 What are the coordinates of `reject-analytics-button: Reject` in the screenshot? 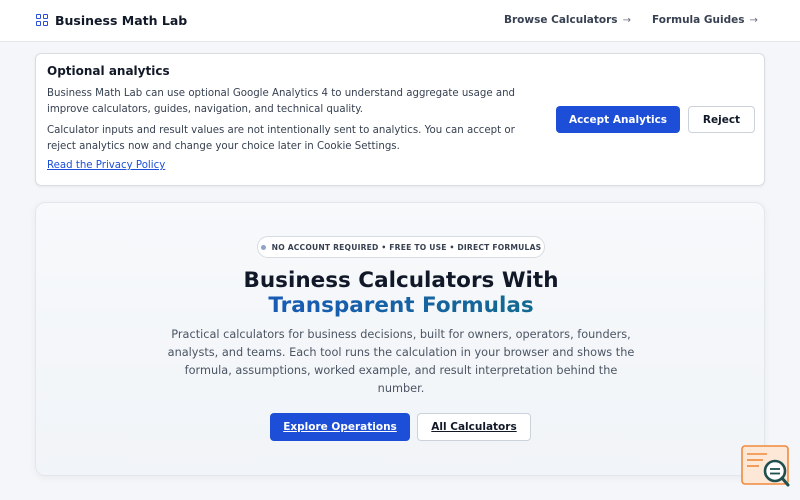 It's located at (721, 119).